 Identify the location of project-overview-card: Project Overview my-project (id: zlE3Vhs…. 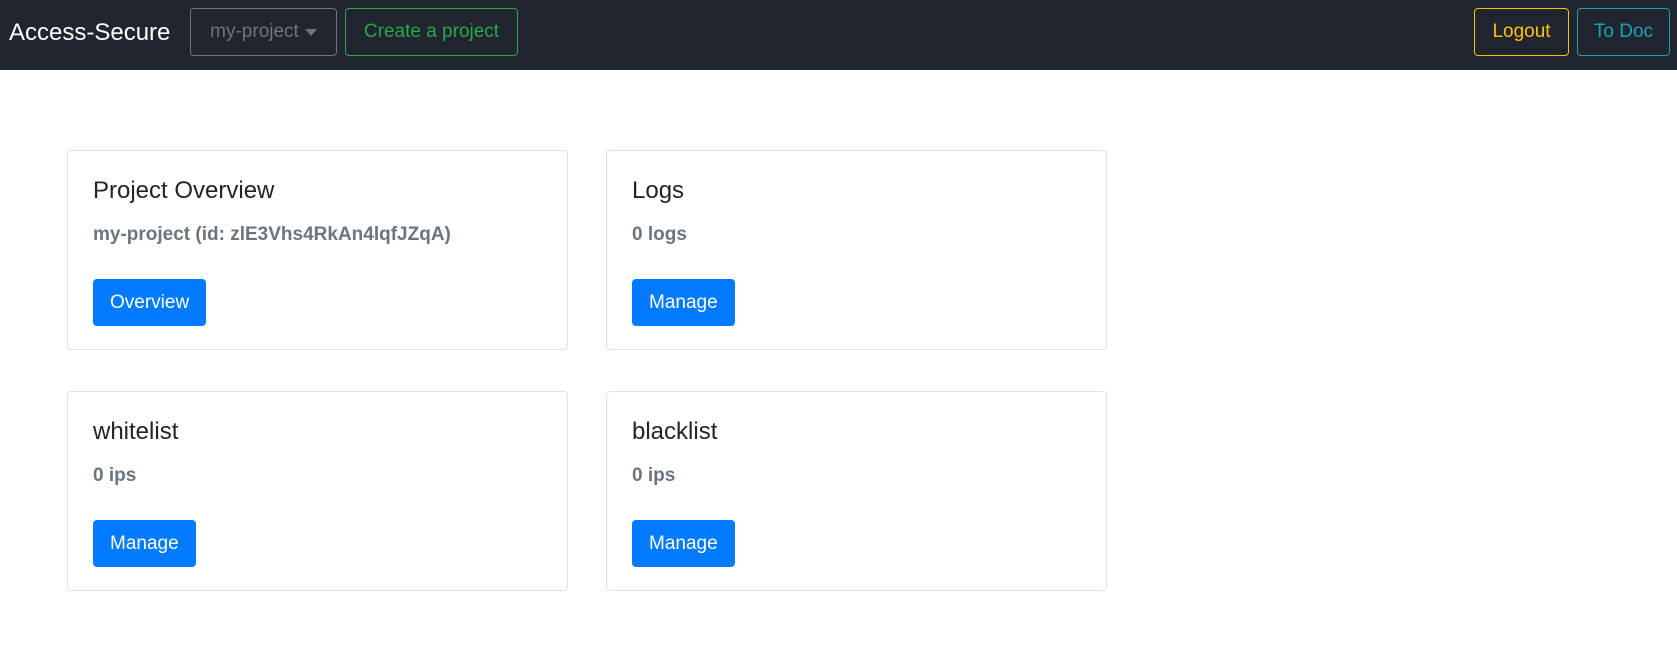
(317, 250).